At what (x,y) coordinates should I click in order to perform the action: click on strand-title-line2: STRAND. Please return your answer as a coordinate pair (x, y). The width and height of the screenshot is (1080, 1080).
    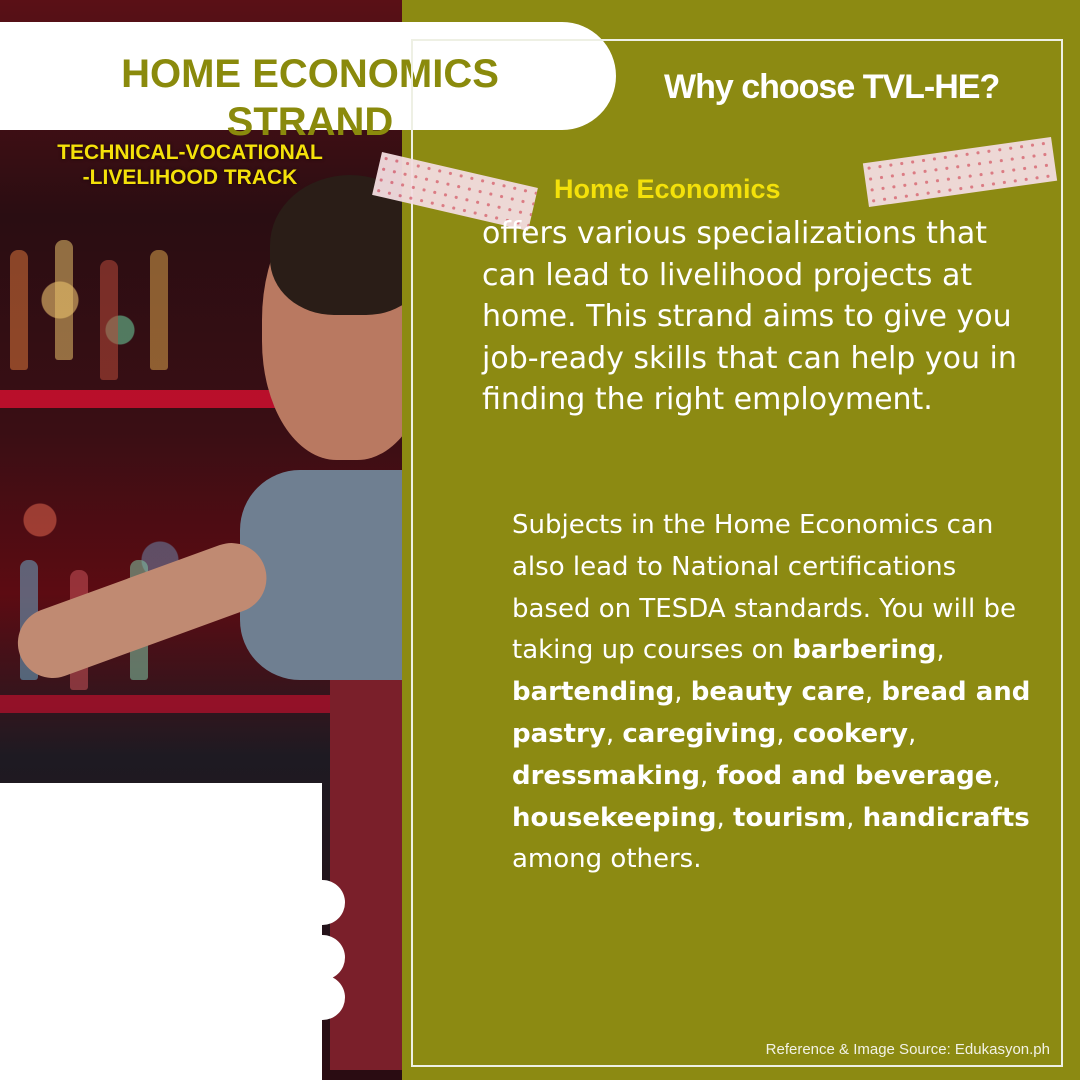
    Looking at the image, I should click on (310, 122).